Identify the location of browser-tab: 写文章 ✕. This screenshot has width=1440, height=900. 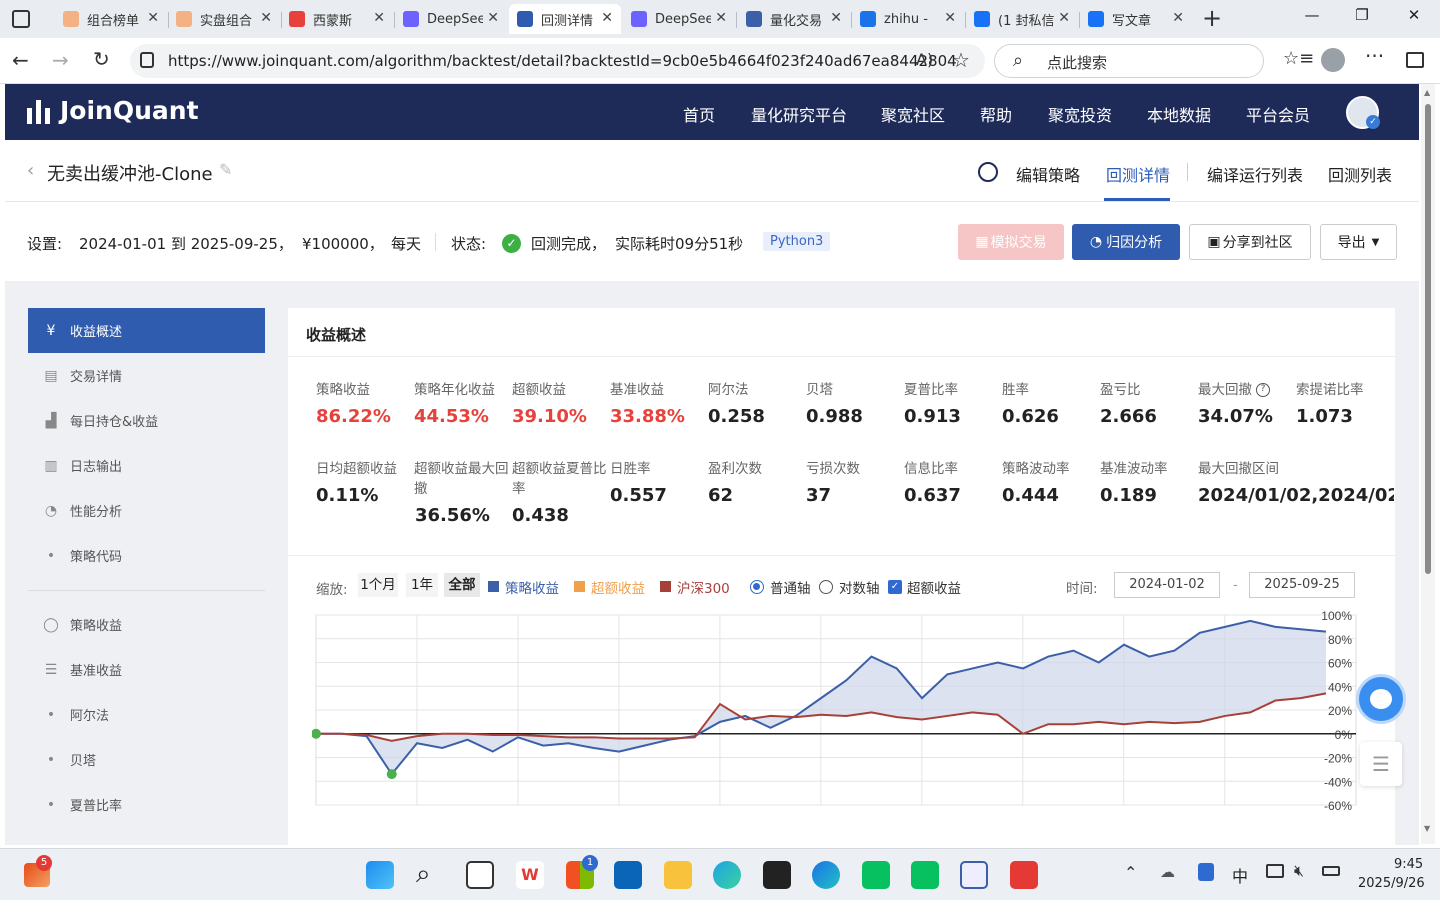
(1136, 19).